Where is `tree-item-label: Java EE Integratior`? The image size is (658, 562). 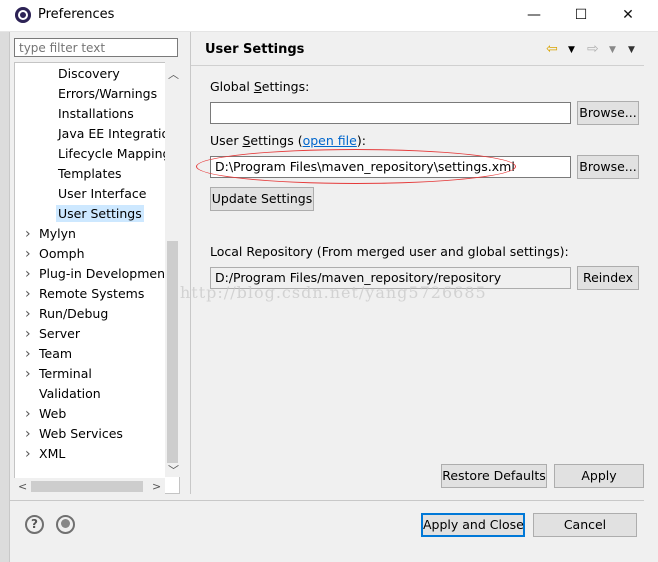 tree-item-label: Java EE Integratior is located at coordinates (116, 133).